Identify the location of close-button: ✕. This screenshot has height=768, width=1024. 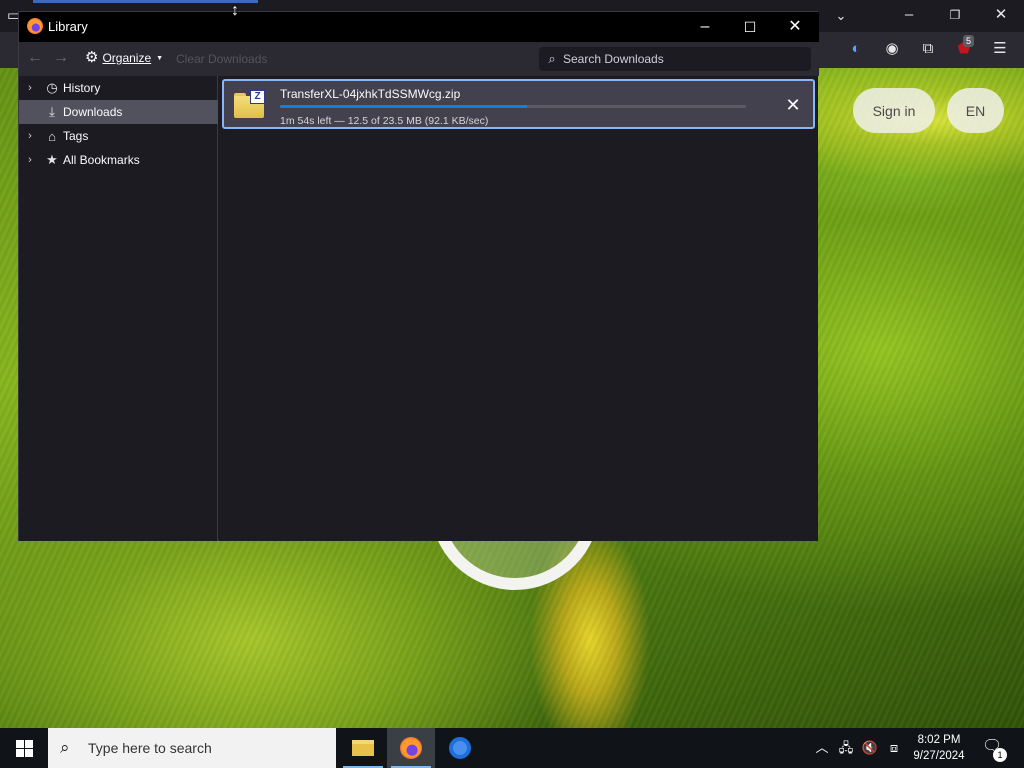
(795, 27).